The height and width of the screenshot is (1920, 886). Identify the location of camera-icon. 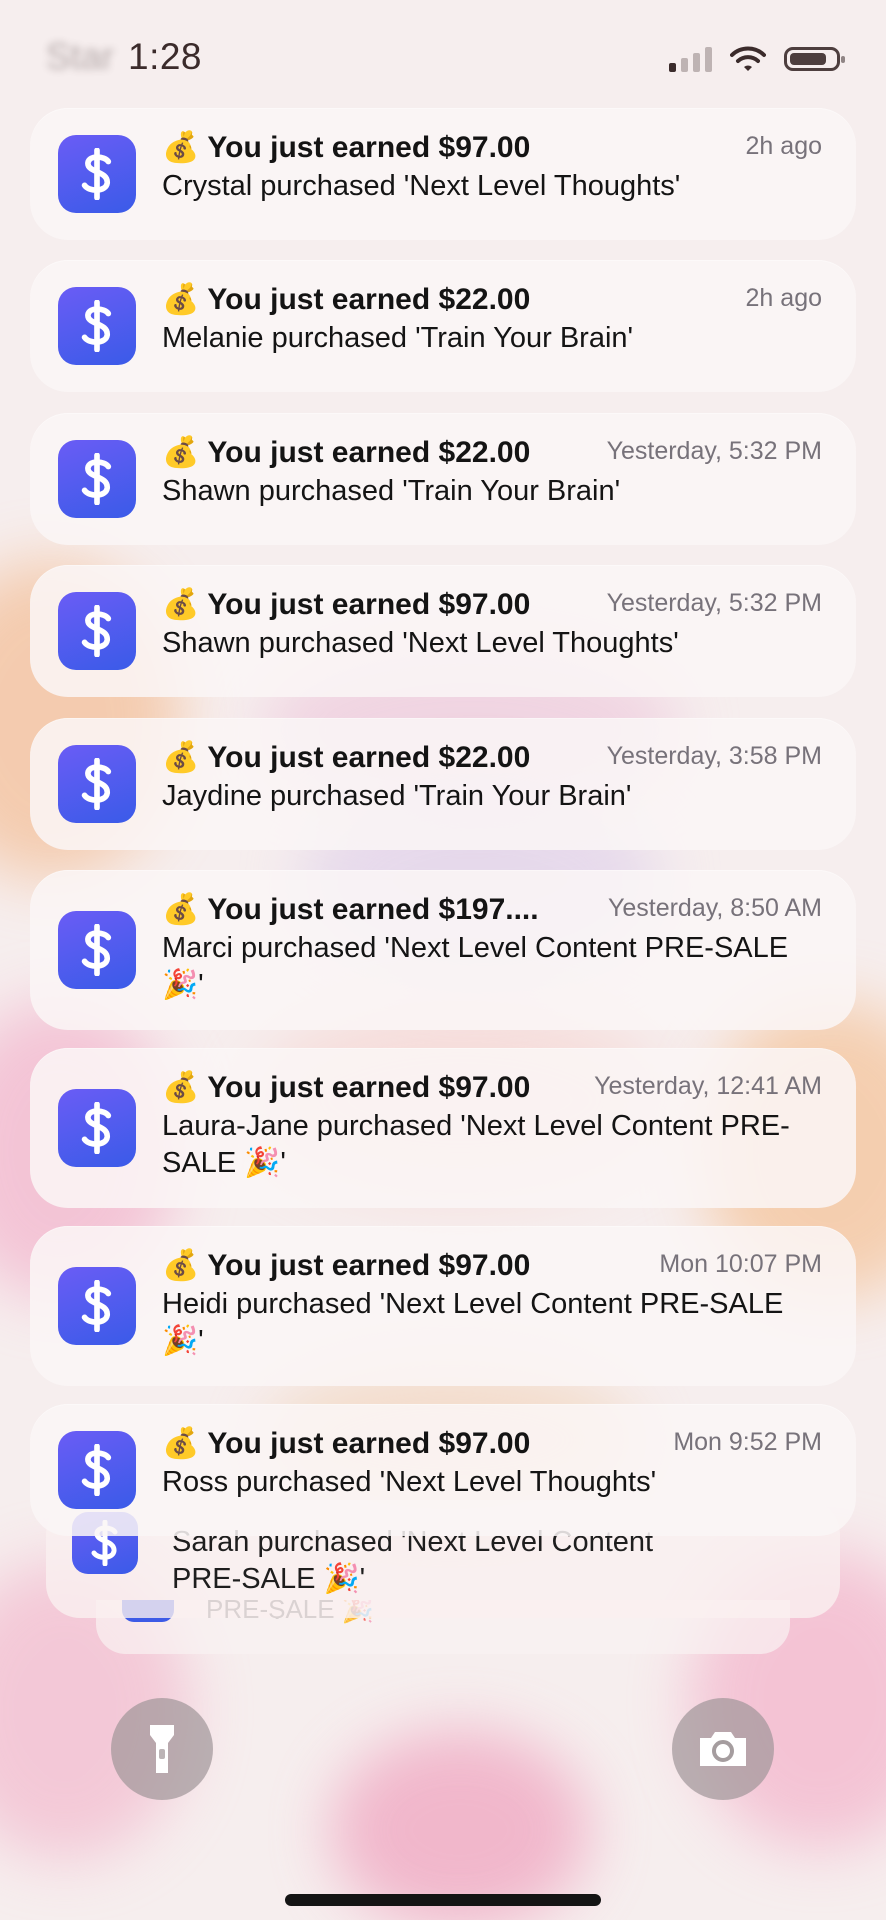
(723, 1749).